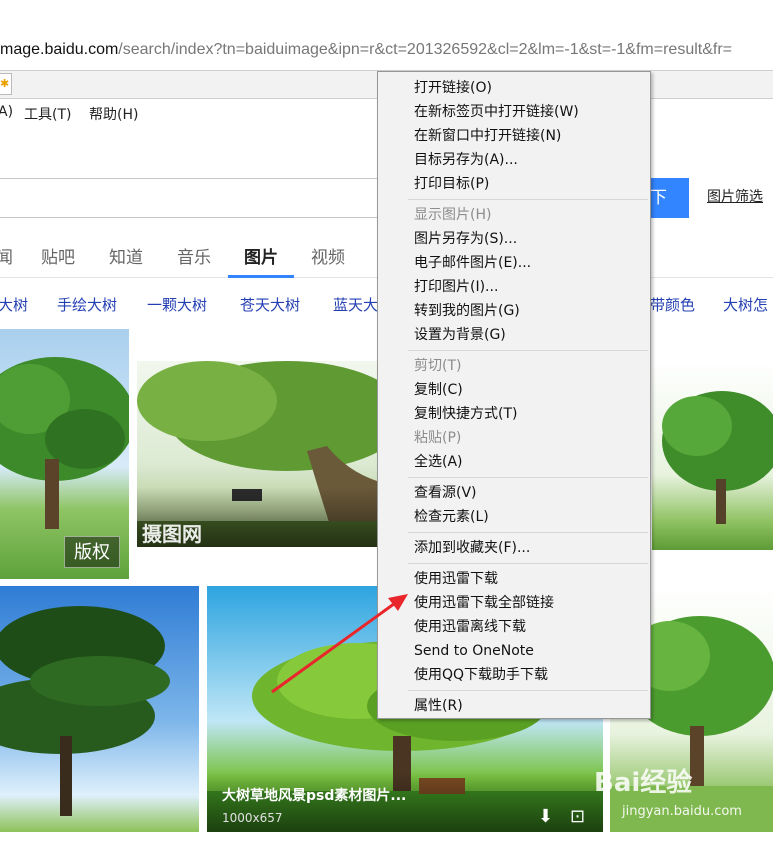 Image resolution: width=773 pixels, height=841 pixels. Describe the element at coordinates (453, 215) in the screenshot. I see `context-menu-item: 显示图片(H)` at that location.